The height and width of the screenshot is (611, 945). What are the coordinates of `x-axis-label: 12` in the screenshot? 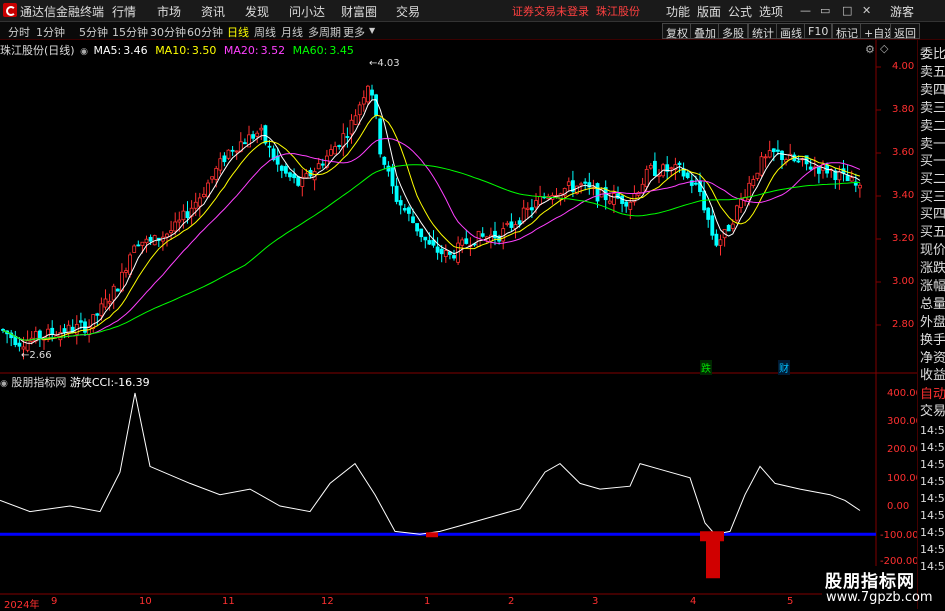 It's located at (327, 601).